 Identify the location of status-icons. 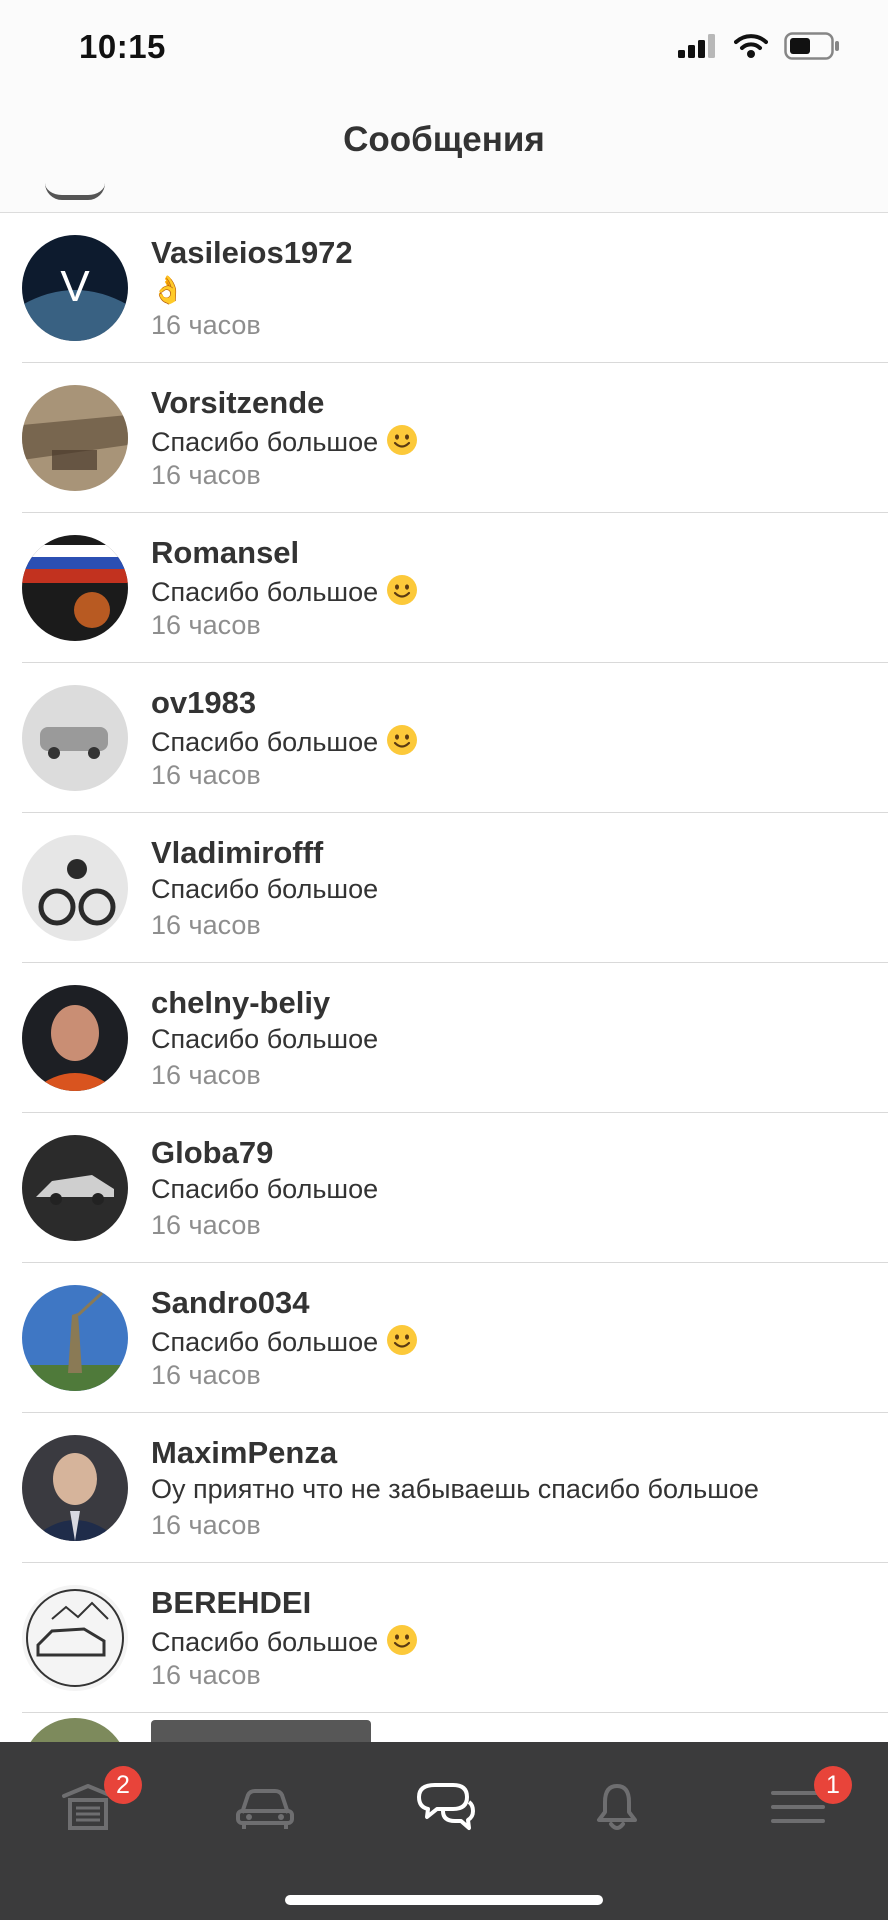
(759, 46).